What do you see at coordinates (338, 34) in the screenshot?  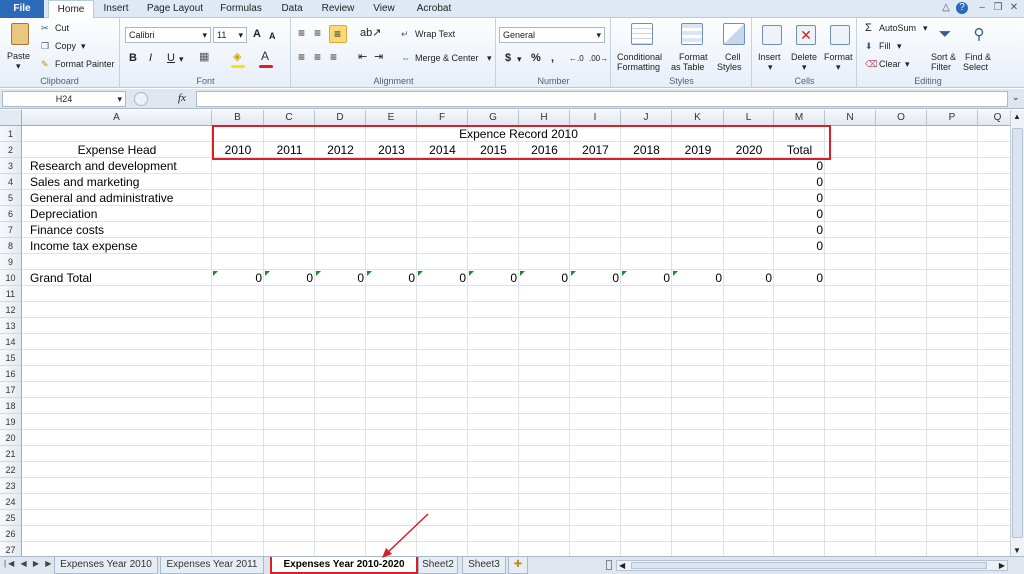 I see `align-bottom-button: ≡` at bounding box center [338, 34].